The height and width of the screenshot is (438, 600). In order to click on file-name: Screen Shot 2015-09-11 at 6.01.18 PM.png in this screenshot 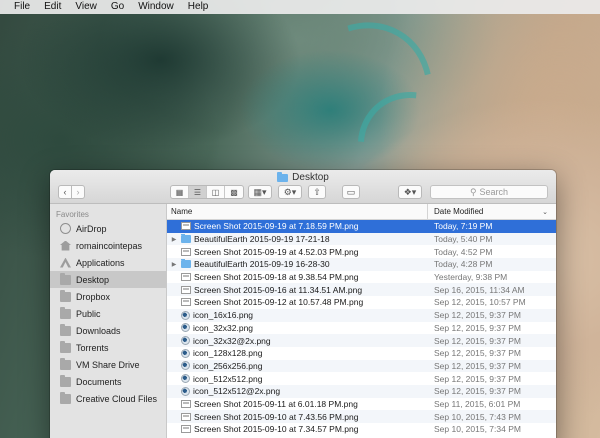, I will do `click(276, 403)`.